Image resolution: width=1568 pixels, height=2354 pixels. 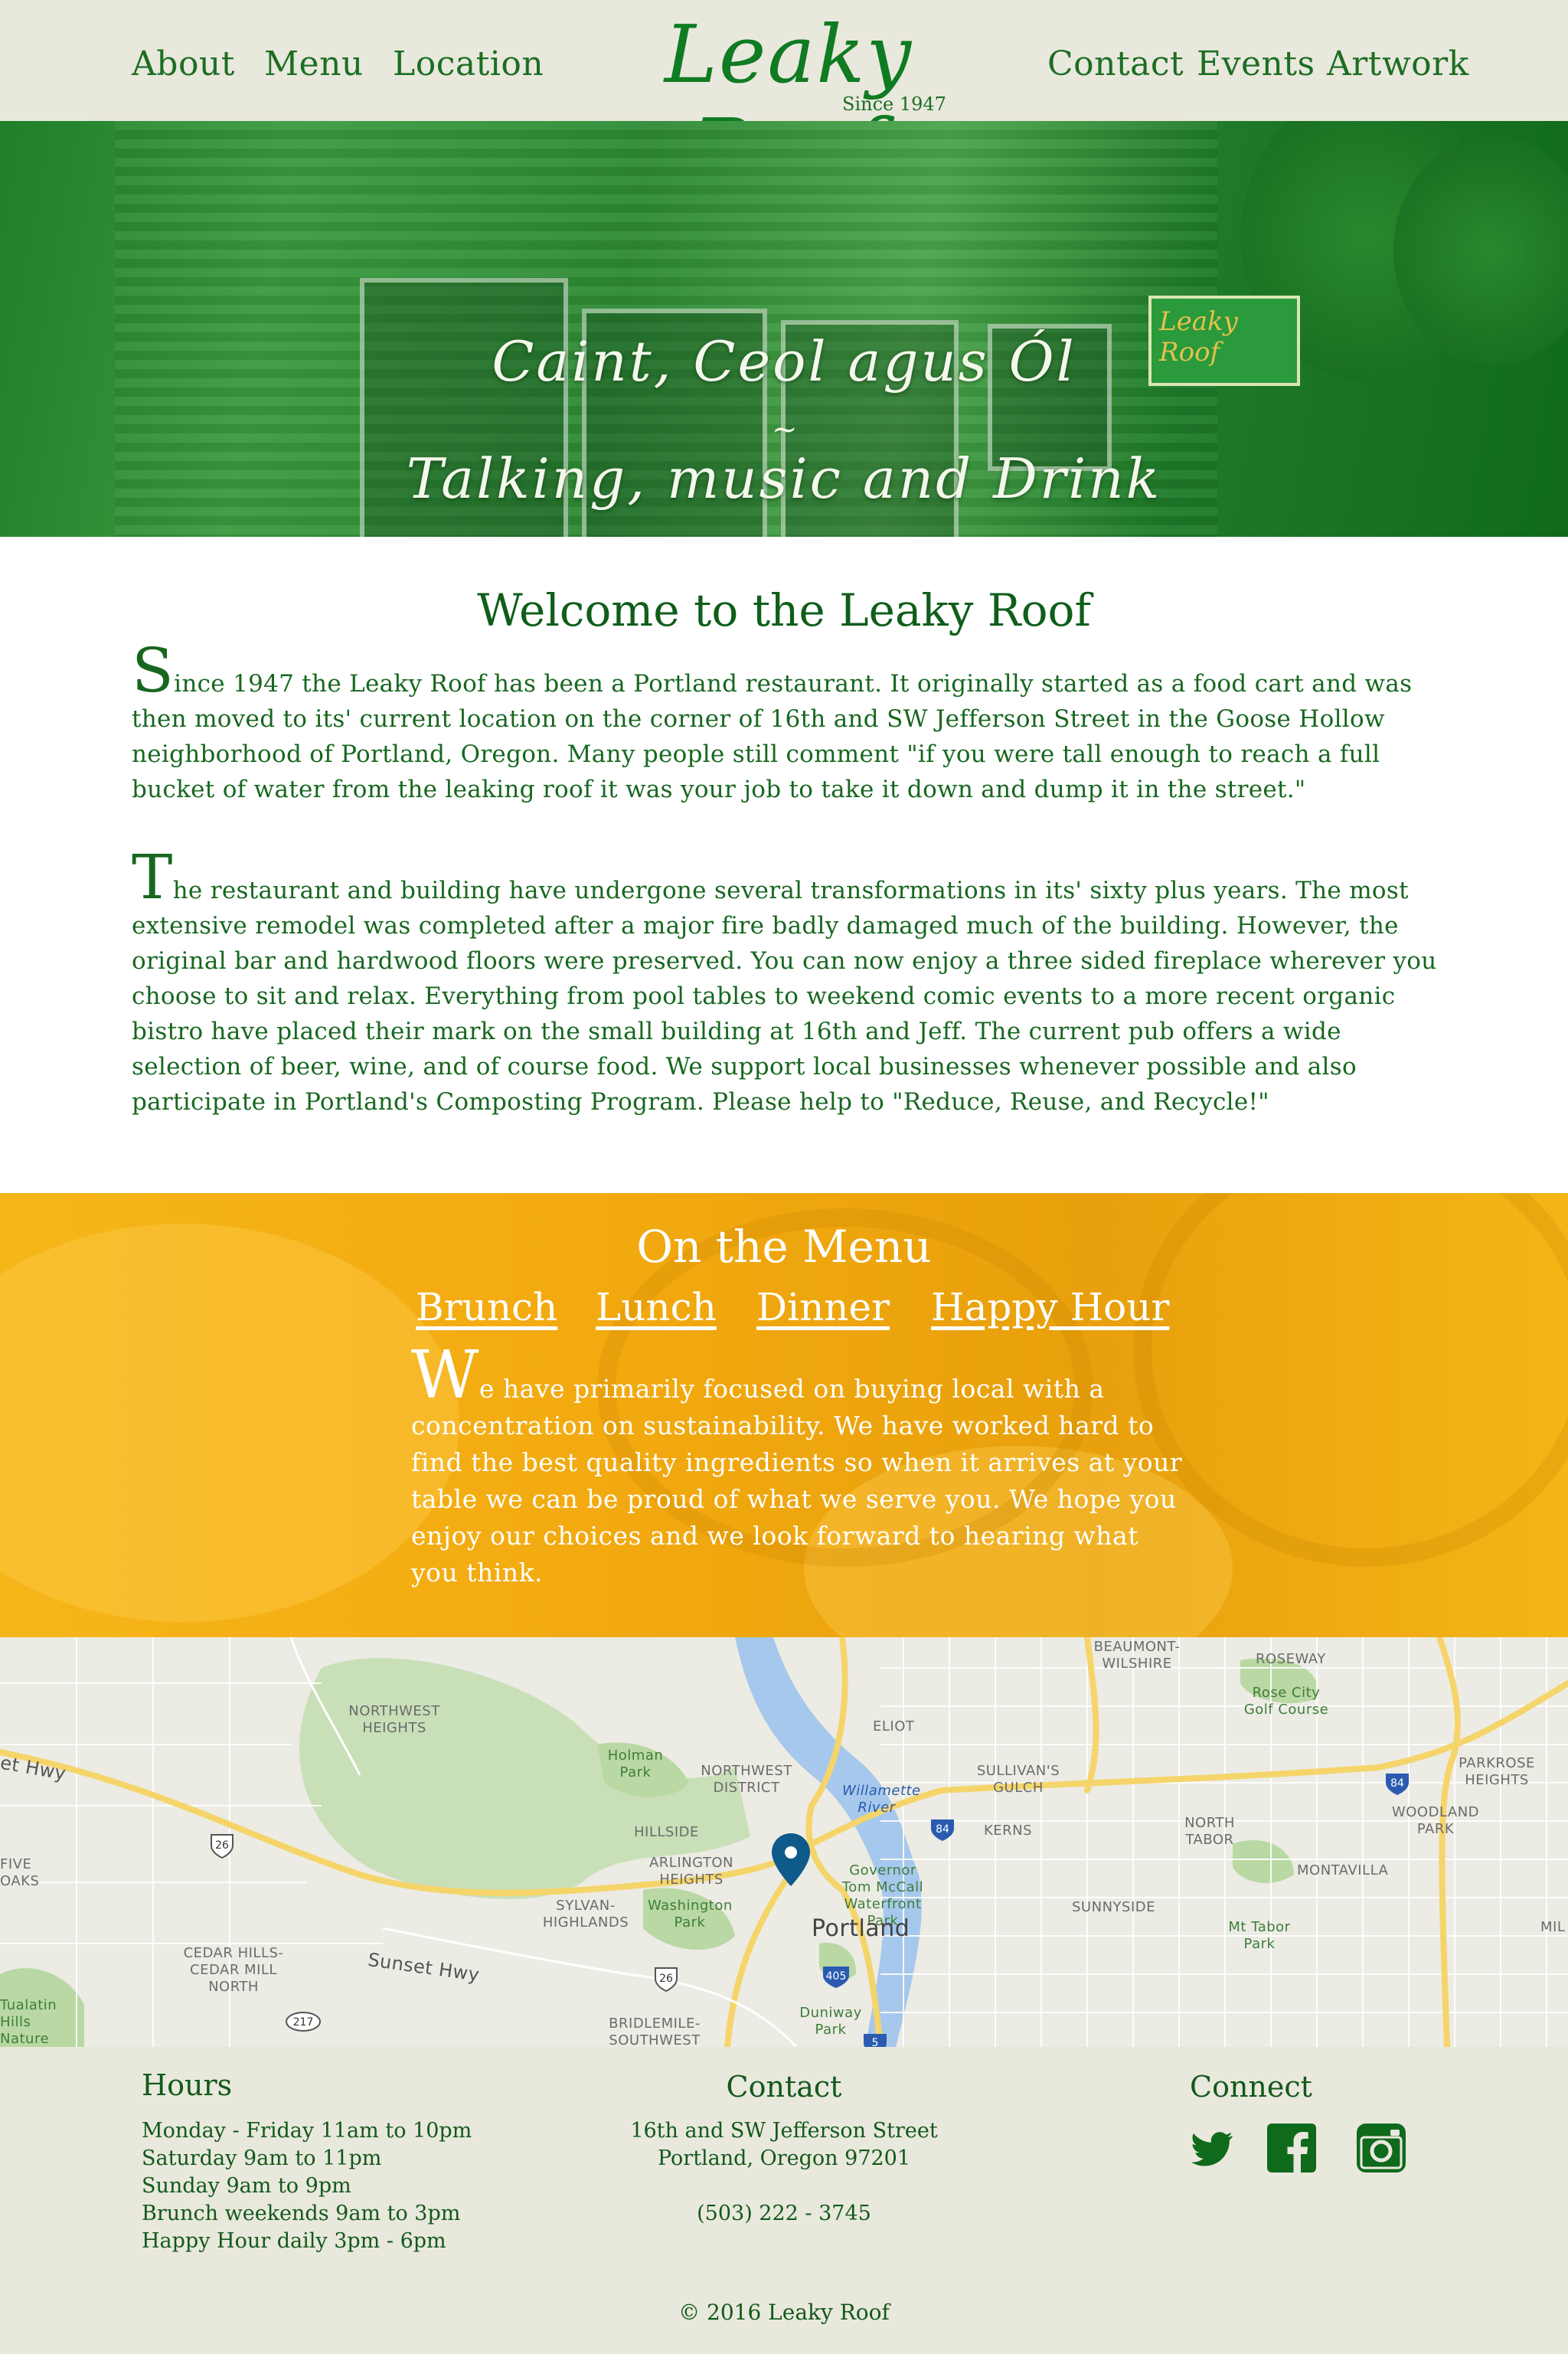 I want to click on menu-dinner-link: Dinner, so click(x=823, y=1307).